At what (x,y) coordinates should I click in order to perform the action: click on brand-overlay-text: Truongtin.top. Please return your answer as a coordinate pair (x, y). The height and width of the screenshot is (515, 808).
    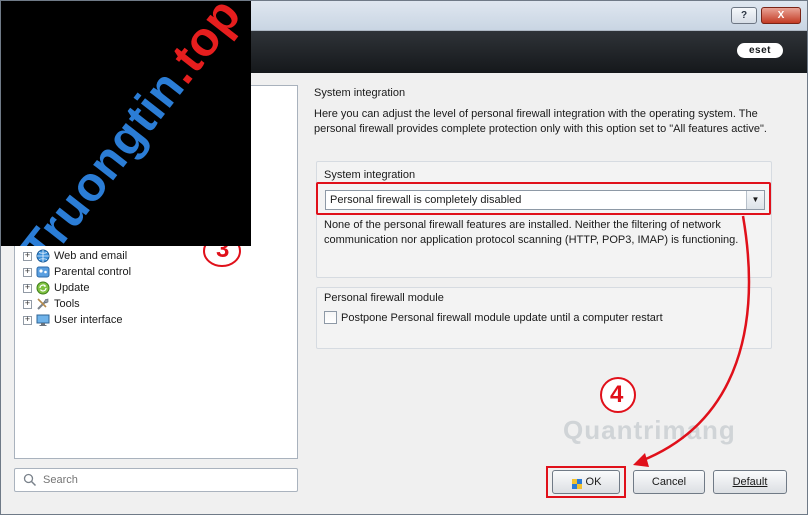
    Looking at the image, I should click on (131, 123).